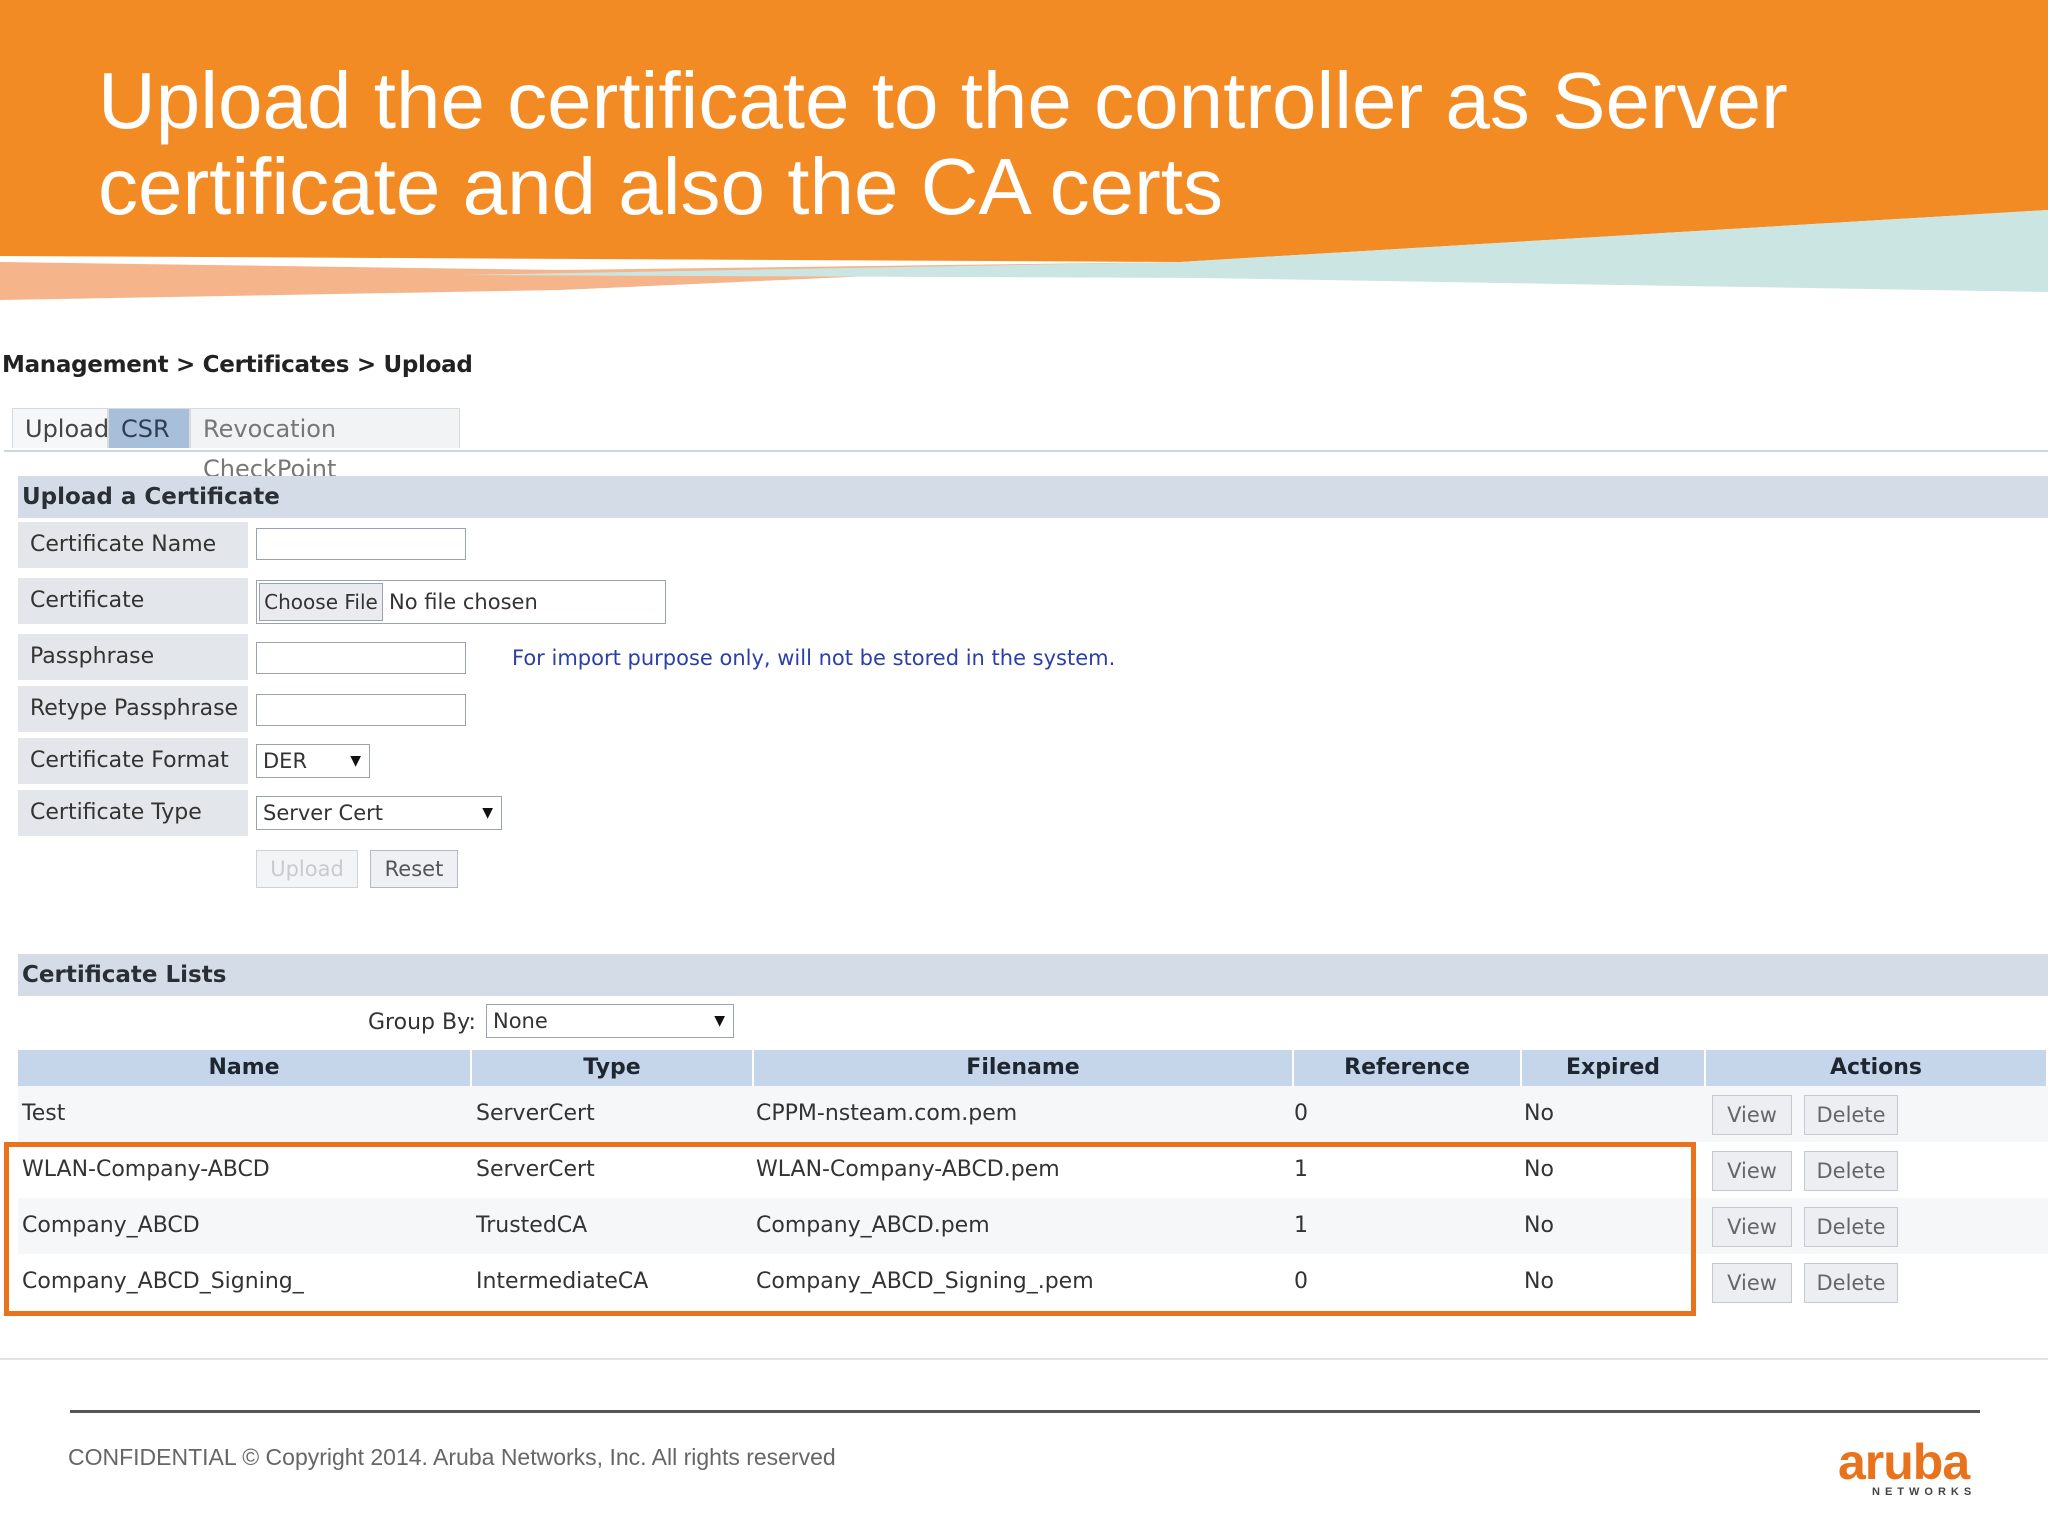 This screenshot has width=2048, height=1536. I want to click on aruba-logo: aruba NETWORKS, so click(1913, 1469).